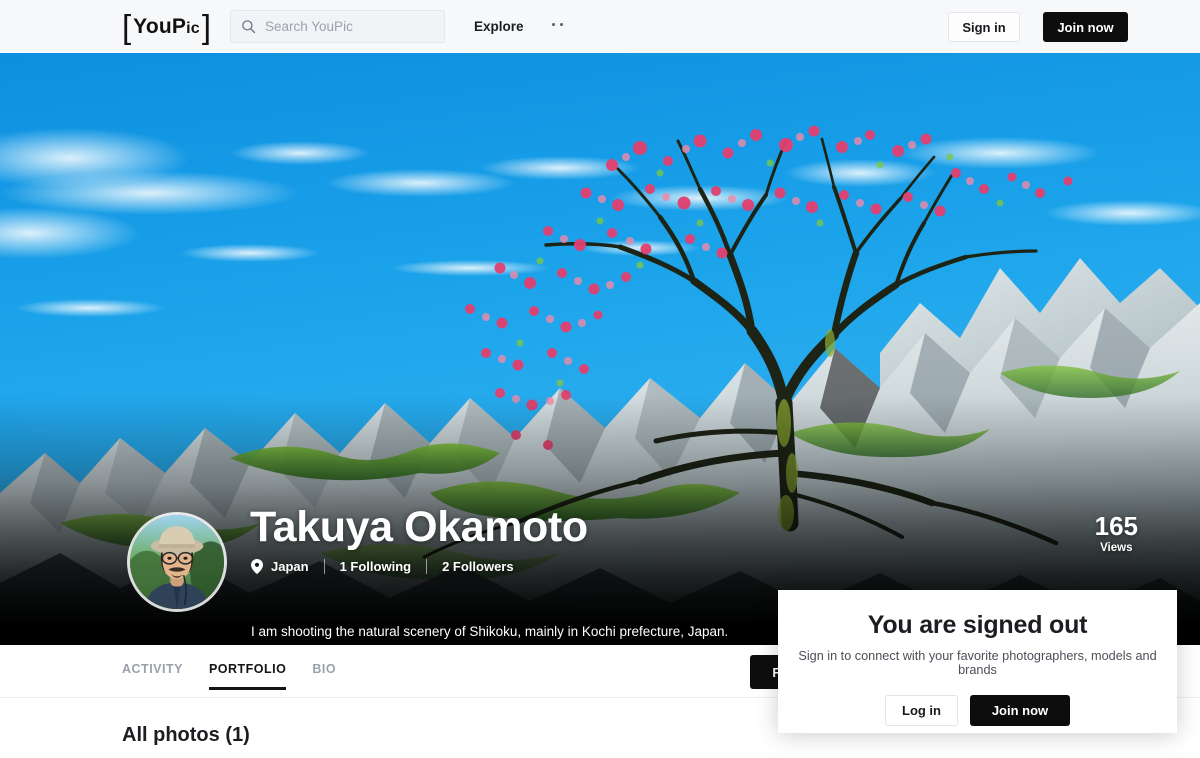 The width and height of the screenshot is (1200, 758). I want to click on modal-actions: Log in Join now, so click(977, 710).